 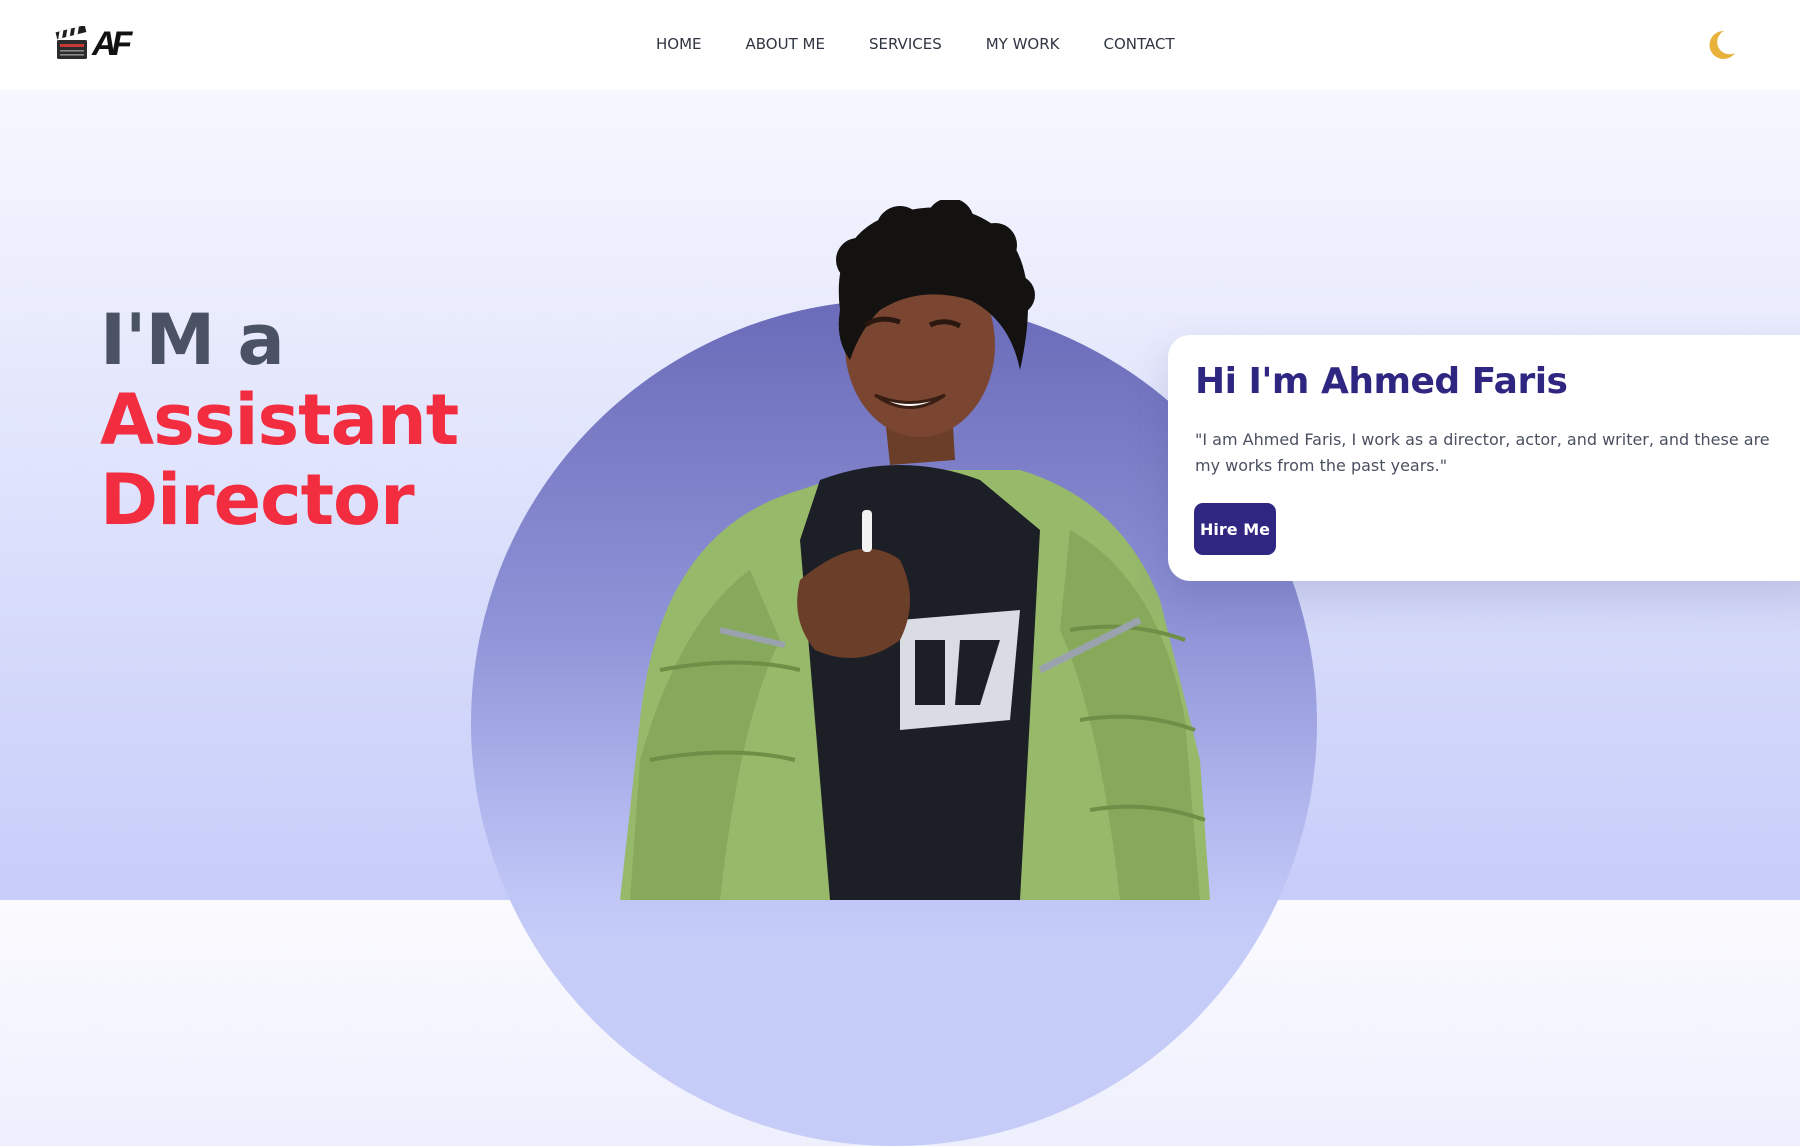 I want to click on site-logo: AF, so click(x=94, y=44).